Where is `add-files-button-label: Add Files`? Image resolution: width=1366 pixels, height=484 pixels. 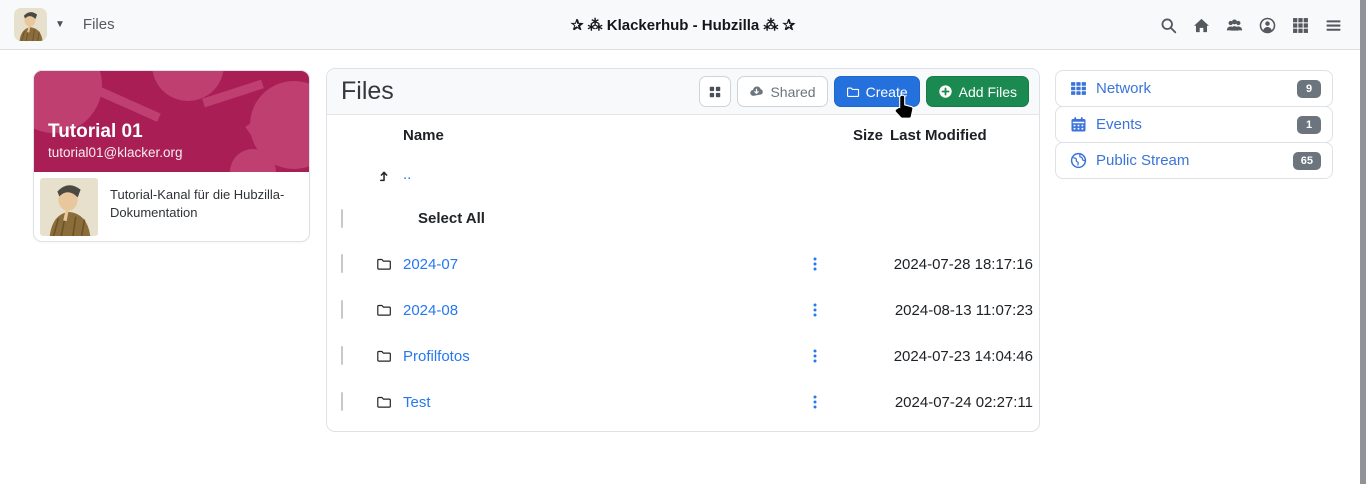
add-files-button-label: Add Files is located at coordinates (987, 91).